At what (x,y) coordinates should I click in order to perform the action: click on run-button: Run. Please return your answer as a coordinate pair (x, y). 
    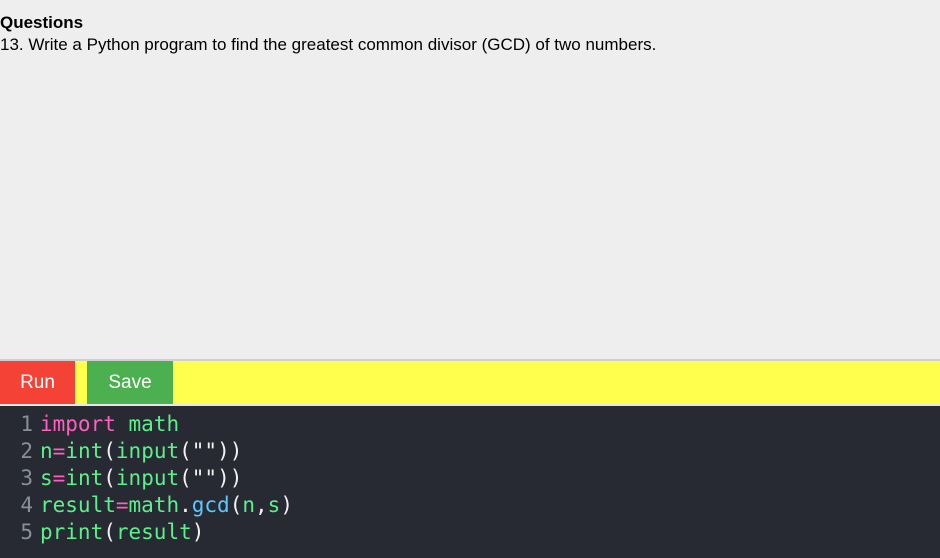
    Looking at the image, I should click on (37, 382).